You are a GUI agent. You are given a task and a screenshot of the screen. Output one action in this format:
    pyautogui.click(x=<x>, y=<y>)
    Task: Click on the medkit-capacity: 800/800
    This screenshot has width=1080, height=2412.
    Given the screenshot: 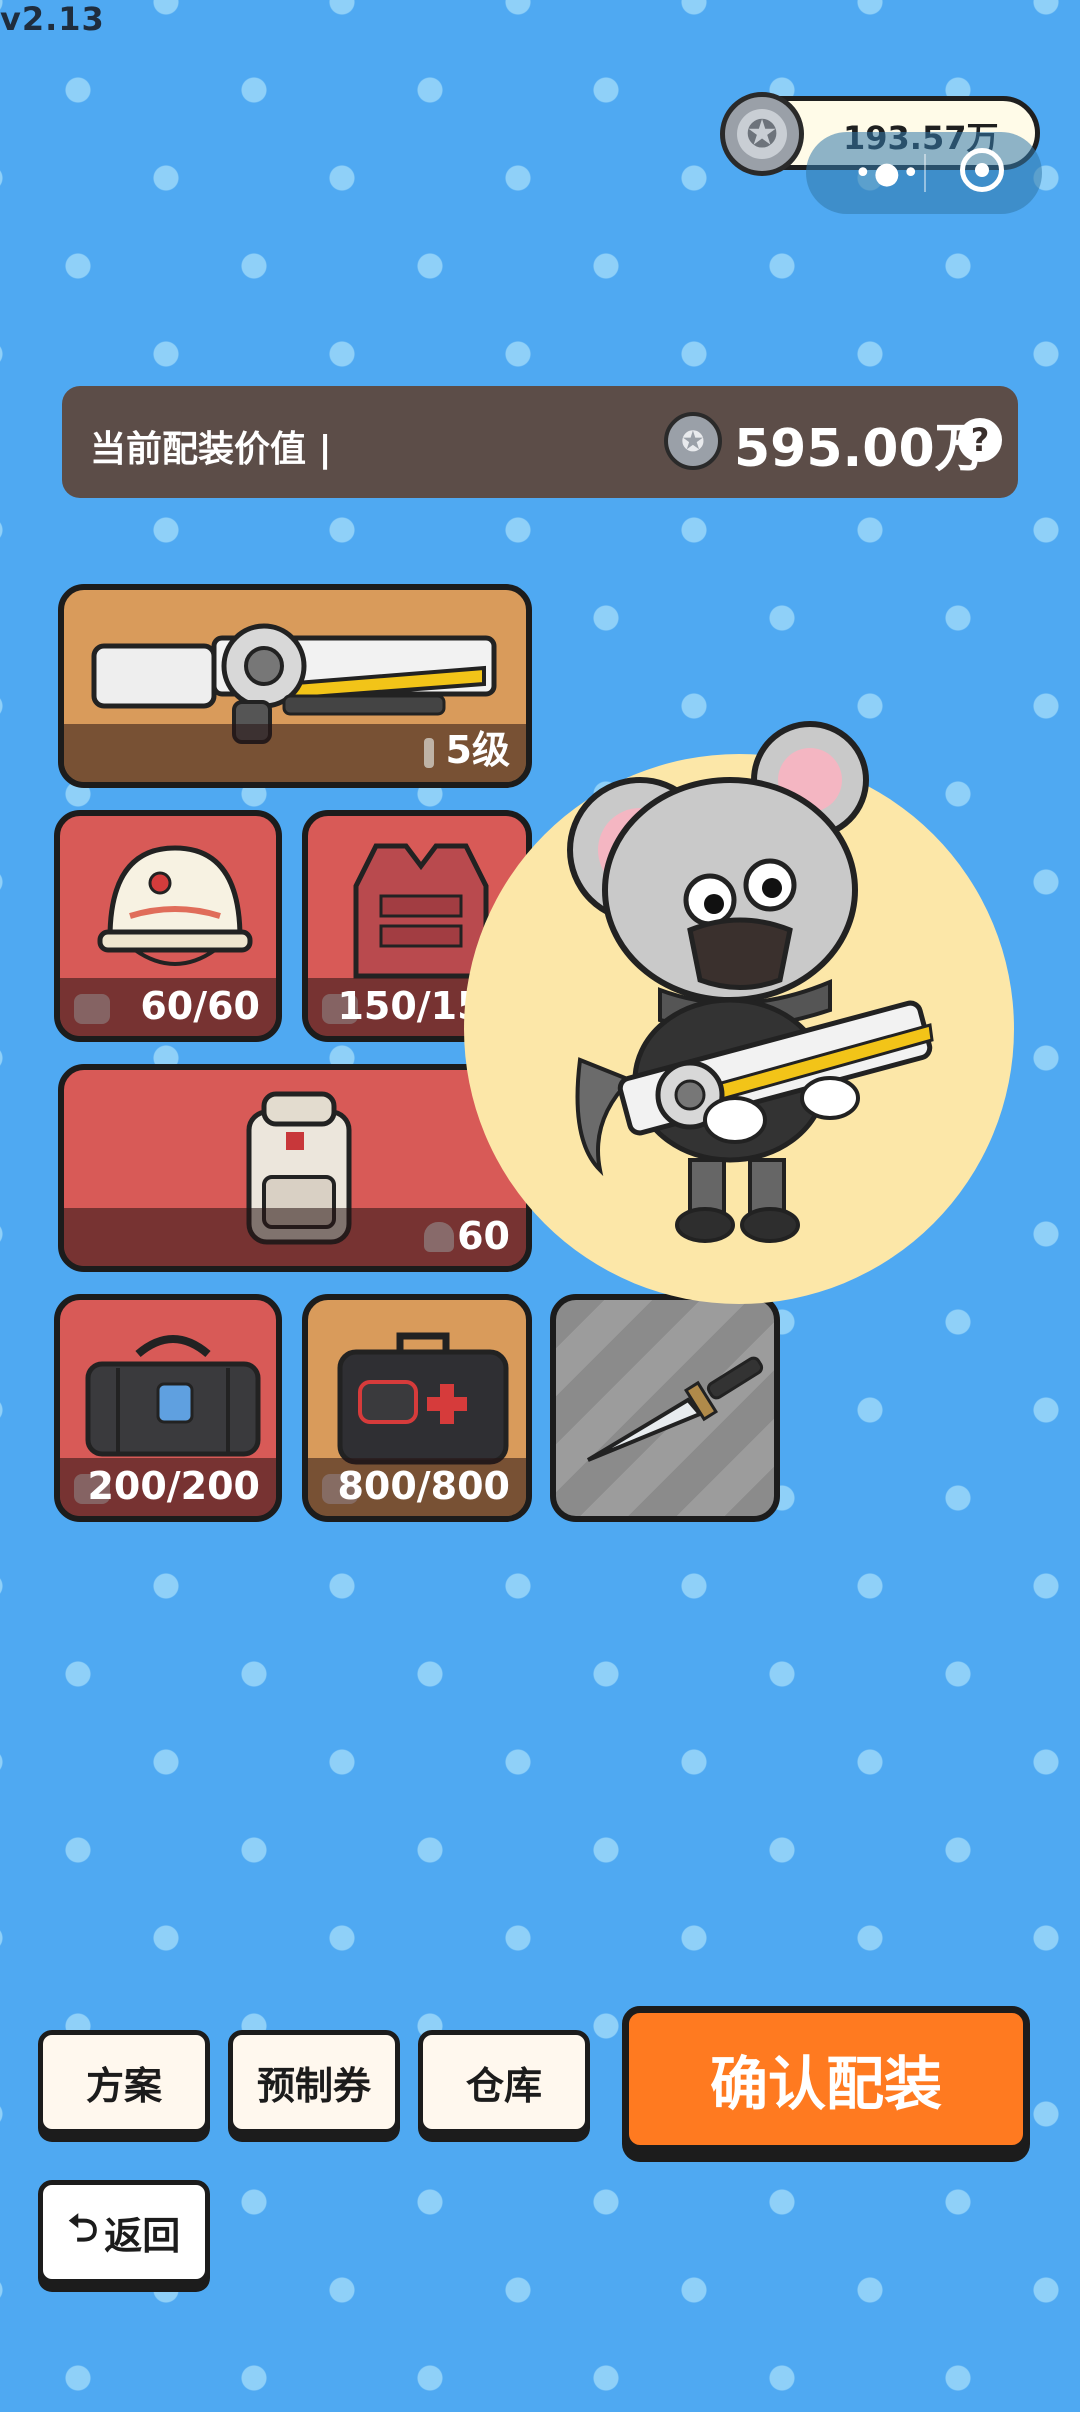 What is the action you would take?
    pyautogui.click(x=423, y=1486)
    